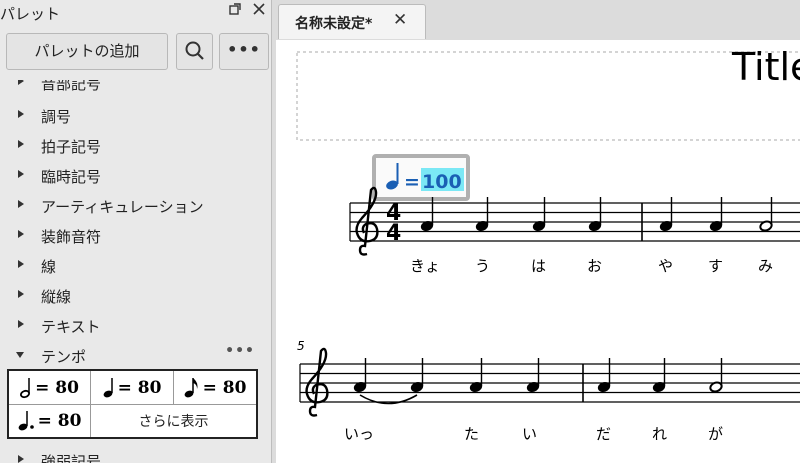  Describe the element at coordinates (482, 266) in the screenshot. I see `lyric-syllable: う` at that location.